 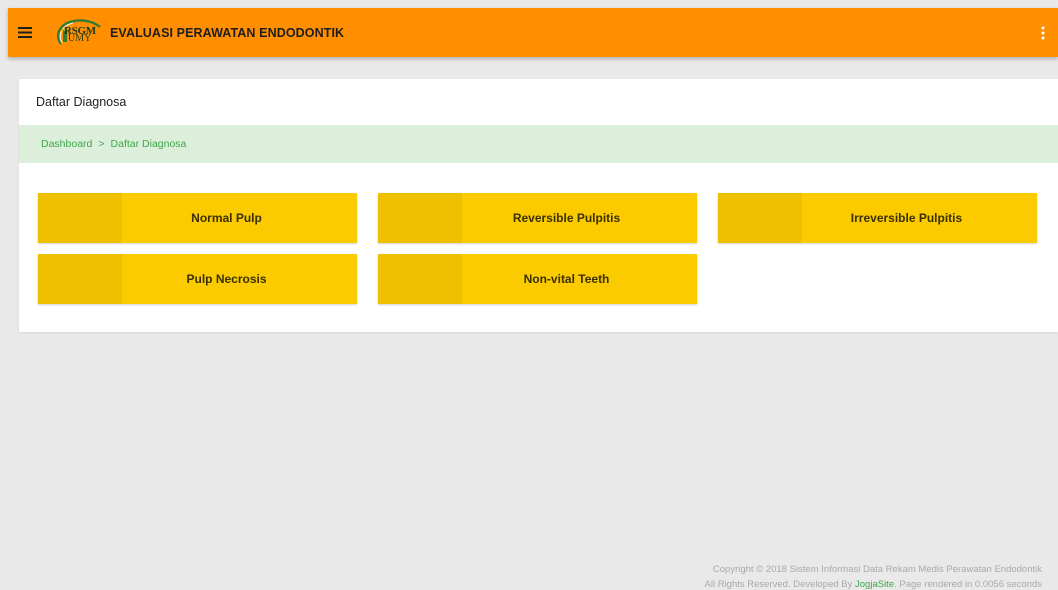 I want to click on tile-pulp-necrosis: Pulp Necrosis, so click(x=197, y=279).